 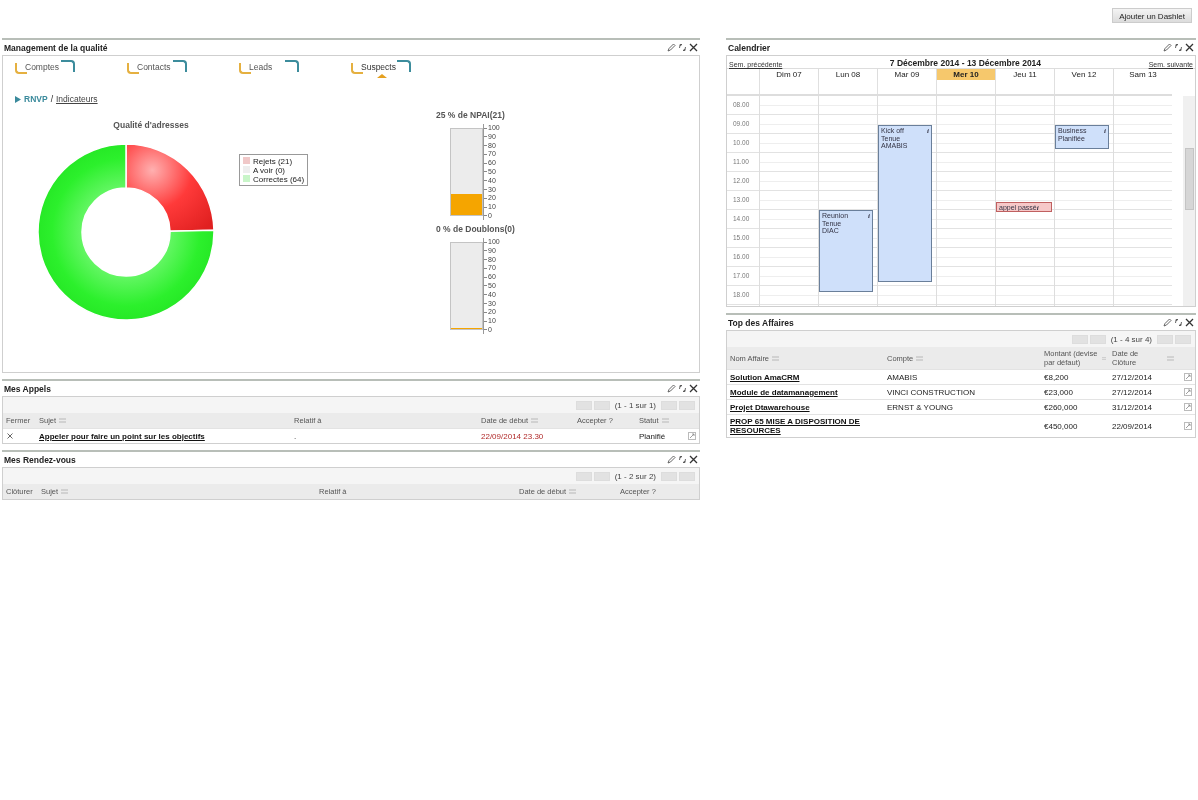 I want to click on table-cell-text: 22/09/2014, so click(x=1132, y=426).